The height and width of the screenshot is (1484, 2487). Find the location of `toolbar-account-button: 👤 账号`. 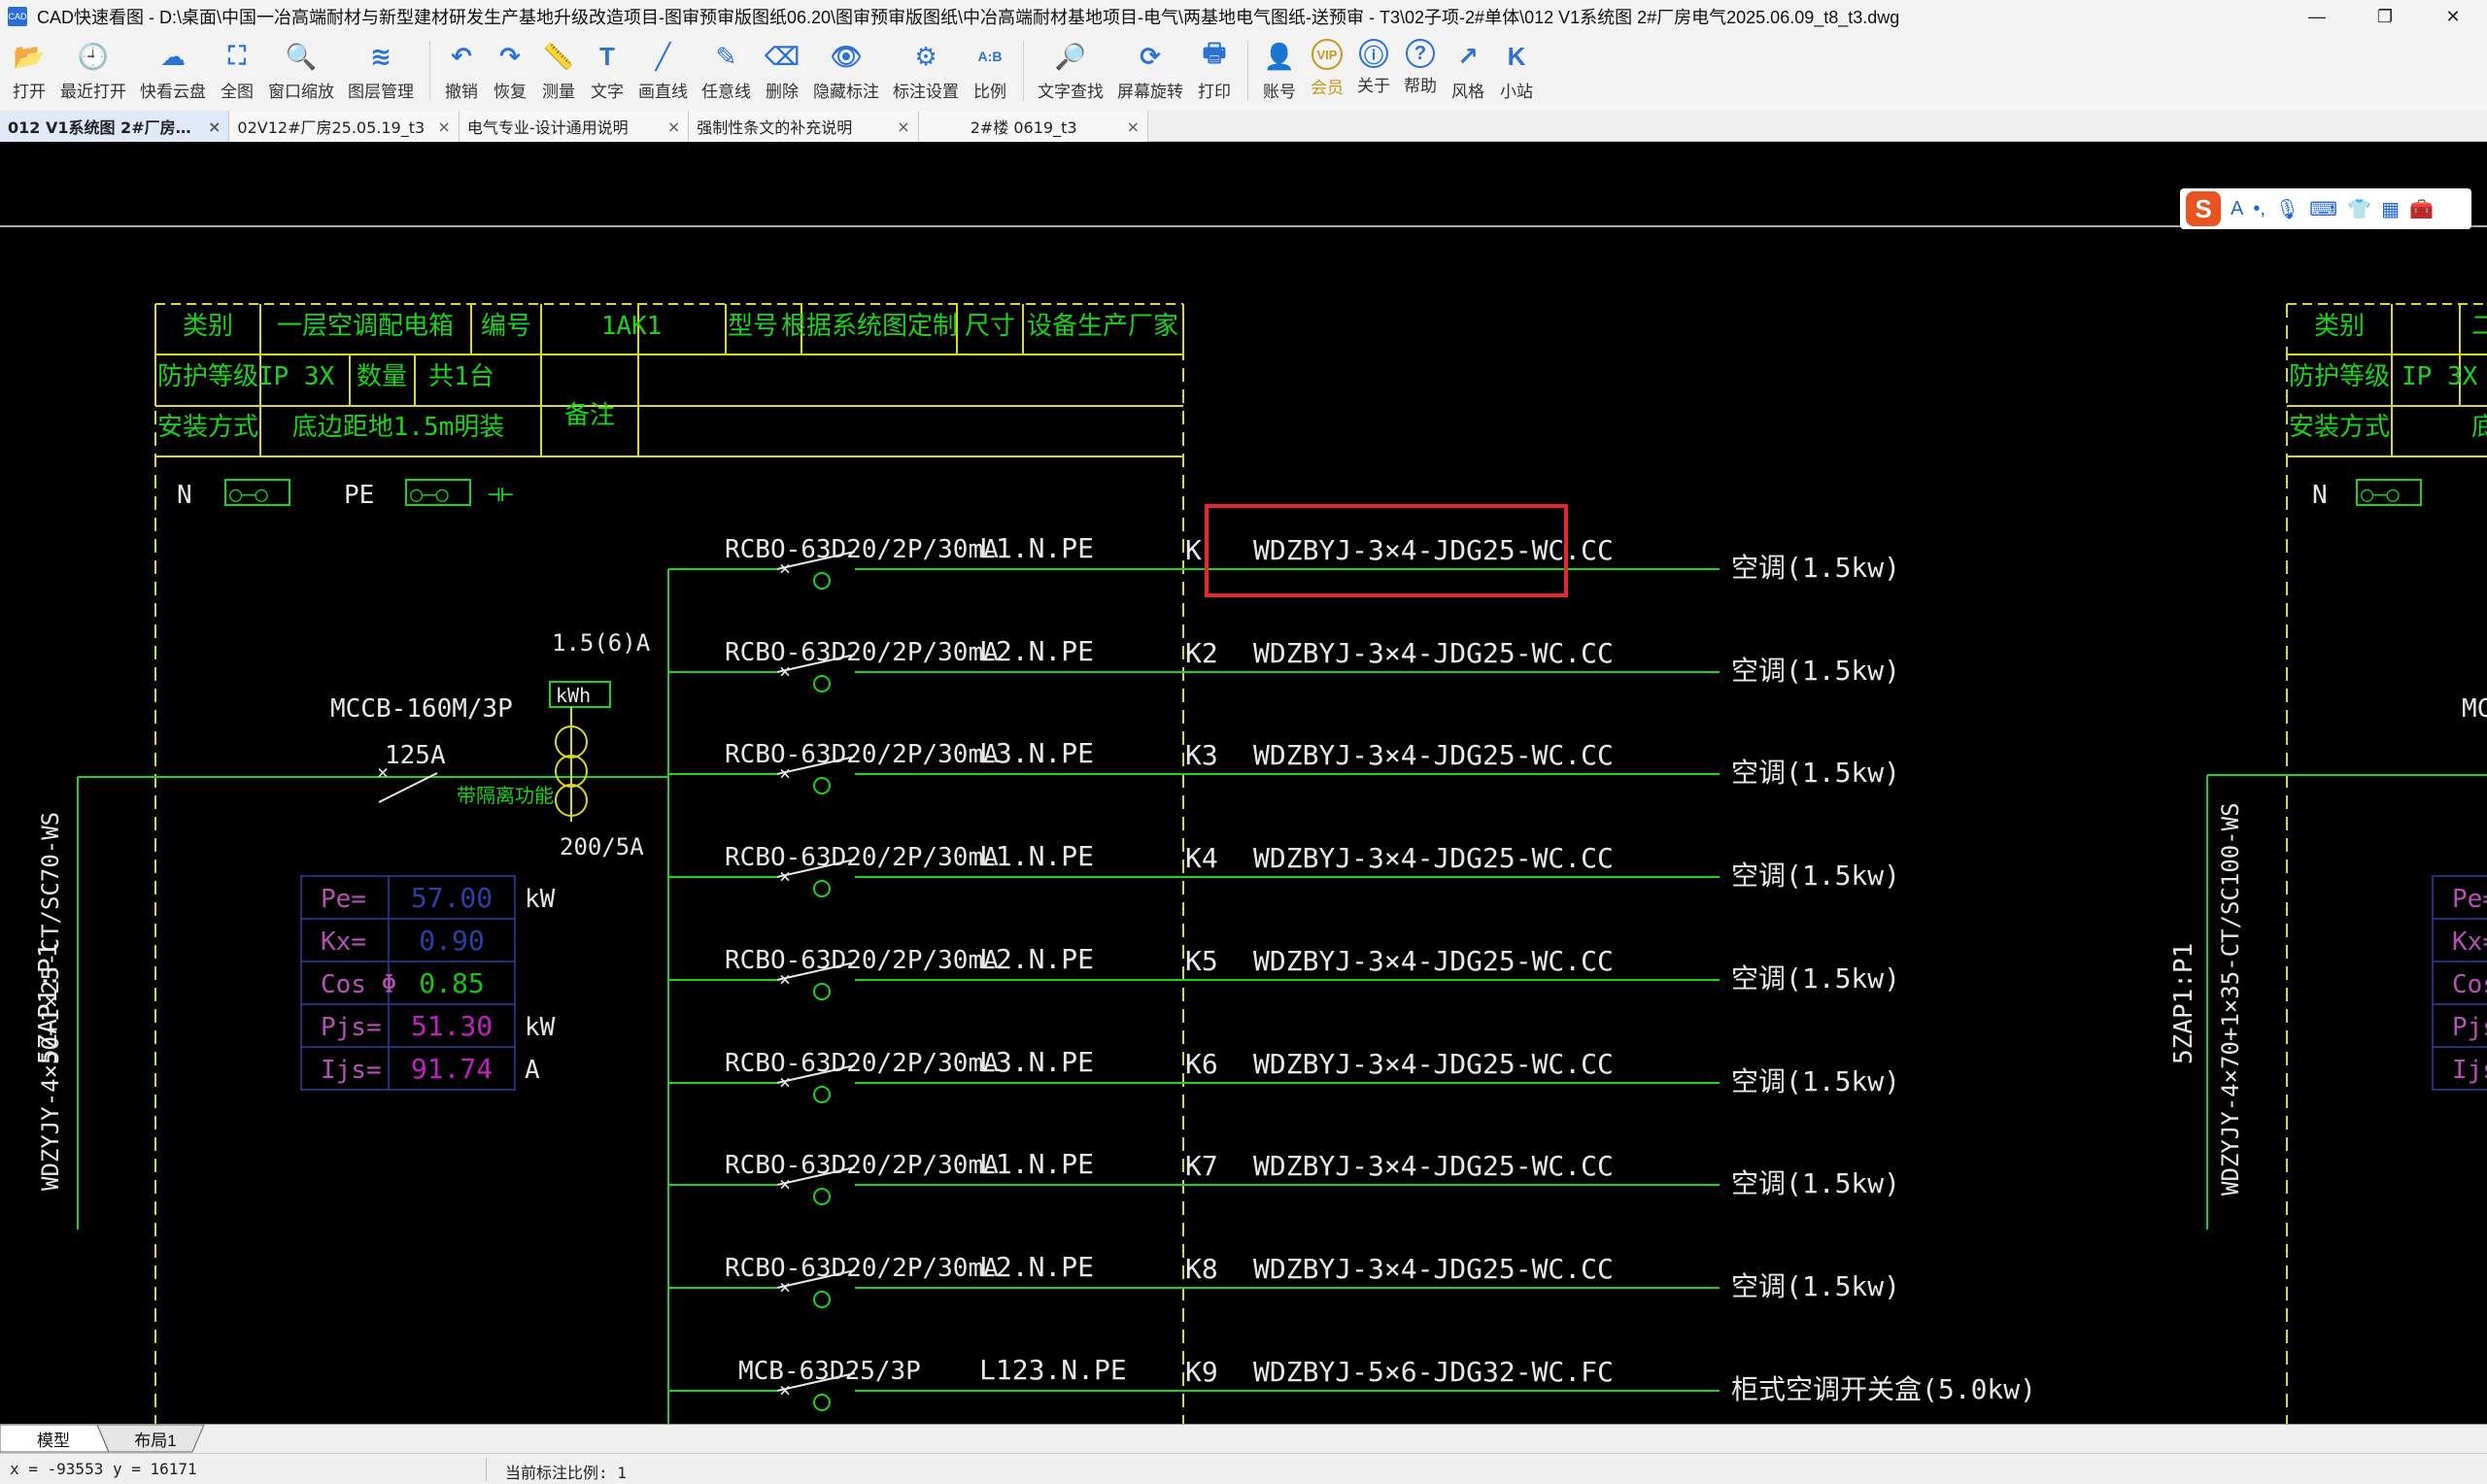

toolbar-account-button: 👤 账号 is located at coordinates (1279, 69).